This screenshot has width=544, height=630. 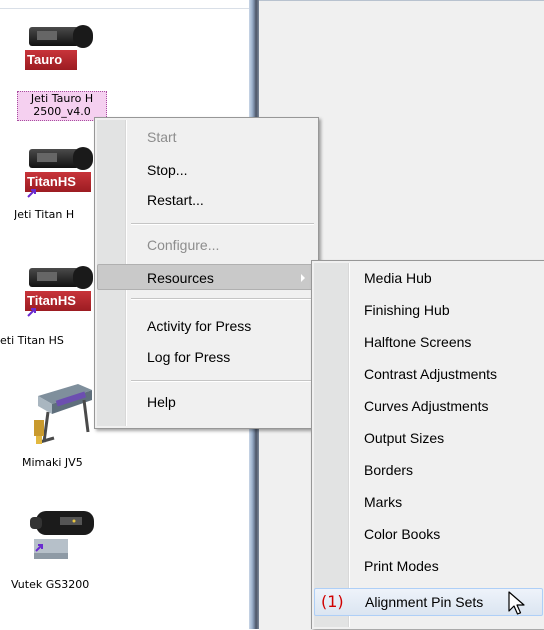 I want to click on step-marker: (1), so click(x=332, y=601).